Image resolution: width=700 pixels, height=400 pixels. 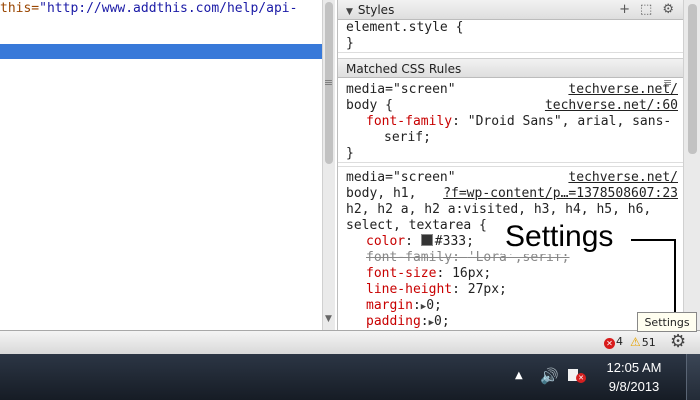 What do you see at coordinates (328, 165) in the screenshot?
I see `source-scrollbar: ▼` at bounding box center [328, 165].